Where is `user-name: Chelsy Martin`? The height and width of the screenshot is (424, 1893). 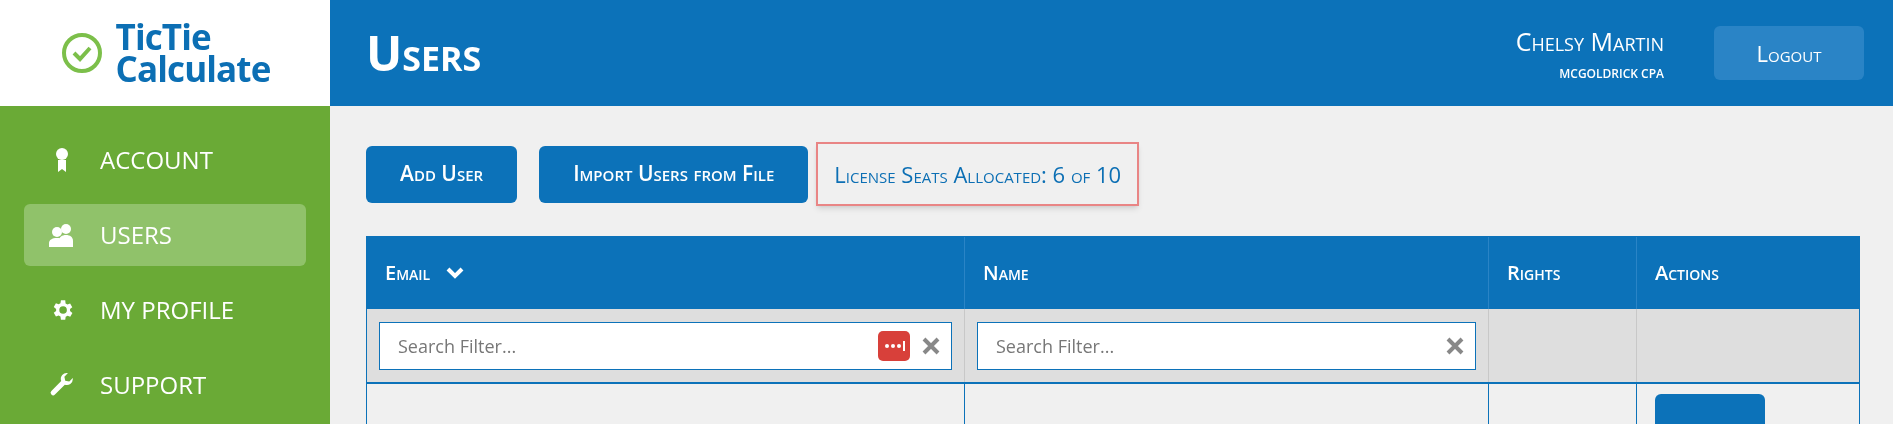 user-name: Chelsy Martin is located at coordinates (1589, 42).